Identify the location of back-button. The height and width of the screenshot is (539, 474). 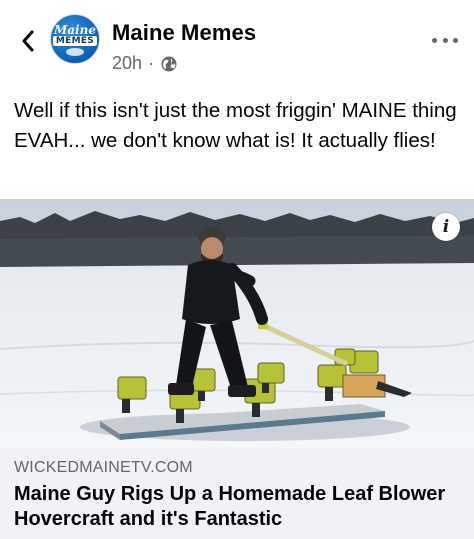
(28, 41).